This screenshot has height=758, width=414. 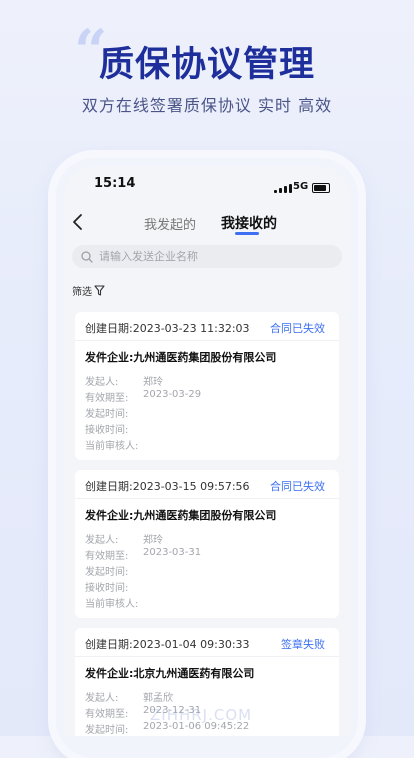 What do you see at coordinates (247, 233) in the screenshot?
I see `active-tab-indicator` at bounding box center [247, 233].